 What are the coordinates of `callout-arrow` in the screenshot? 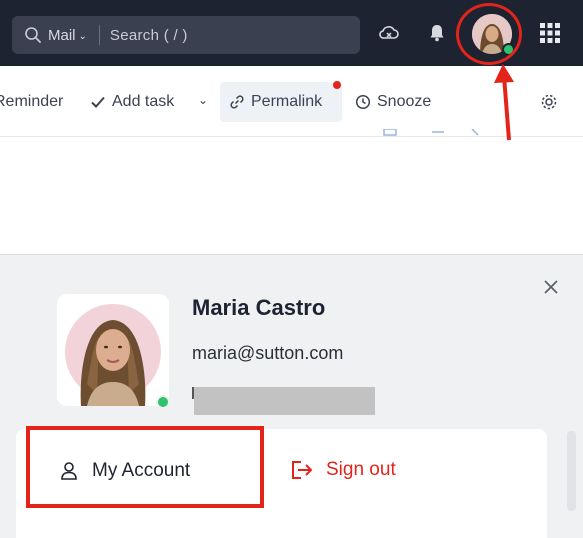 It's located at (504, 102).